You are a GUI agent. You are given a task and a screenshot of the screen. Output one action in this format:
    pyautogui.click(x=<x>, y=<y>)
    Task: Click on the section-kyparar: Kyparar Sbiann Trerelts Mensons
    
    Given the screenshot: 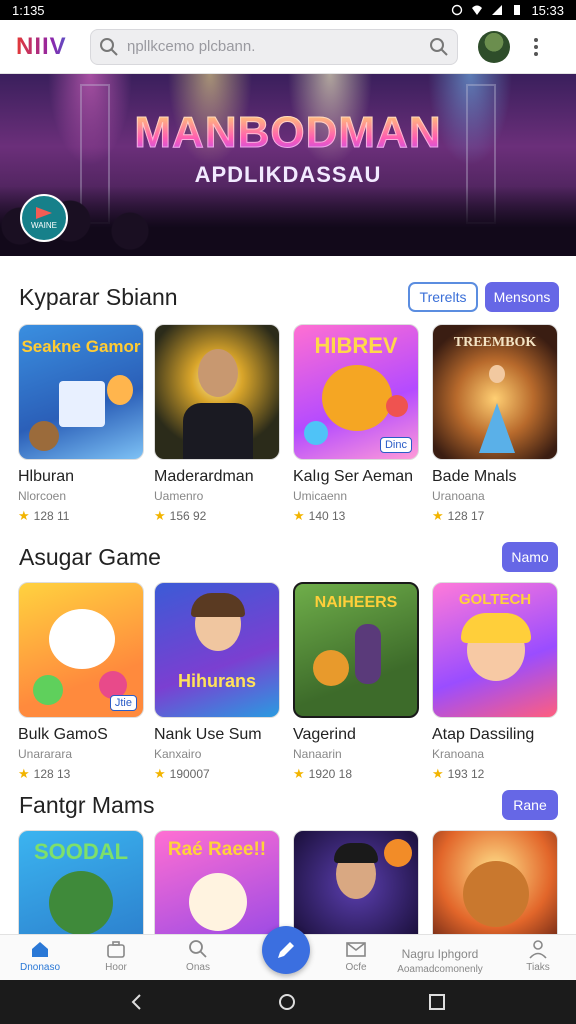 What is the action you would take?
    pyautogui.click(x=288, y=298)
    